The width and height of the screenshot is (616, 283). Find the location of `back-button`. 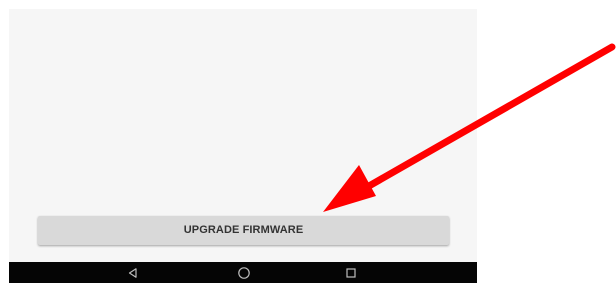

back-button is located at coordinates (133, 272).